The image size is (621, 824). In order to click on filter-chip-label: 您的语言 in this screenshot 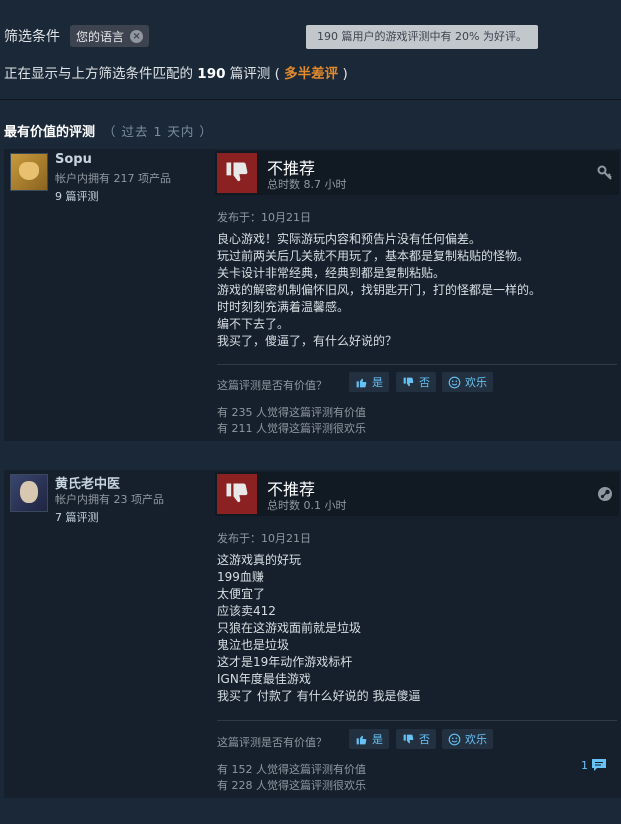, I will do `click(100, 36)`.